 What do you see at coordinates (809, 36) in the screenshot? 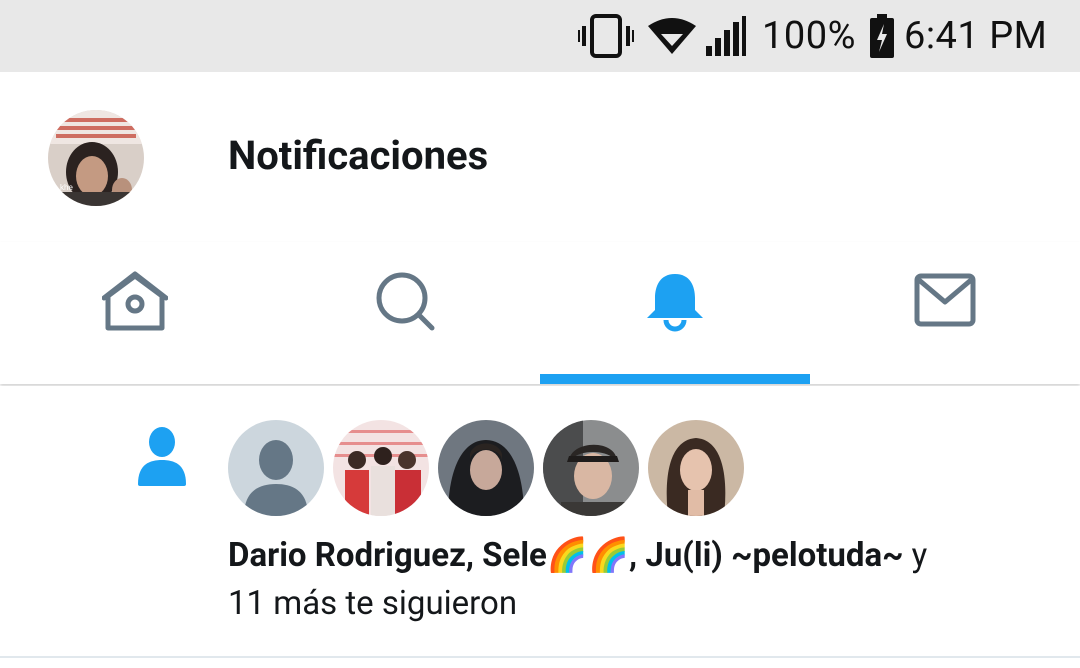
I see `battery-percent: 100%` at bounding box center [809, 36].